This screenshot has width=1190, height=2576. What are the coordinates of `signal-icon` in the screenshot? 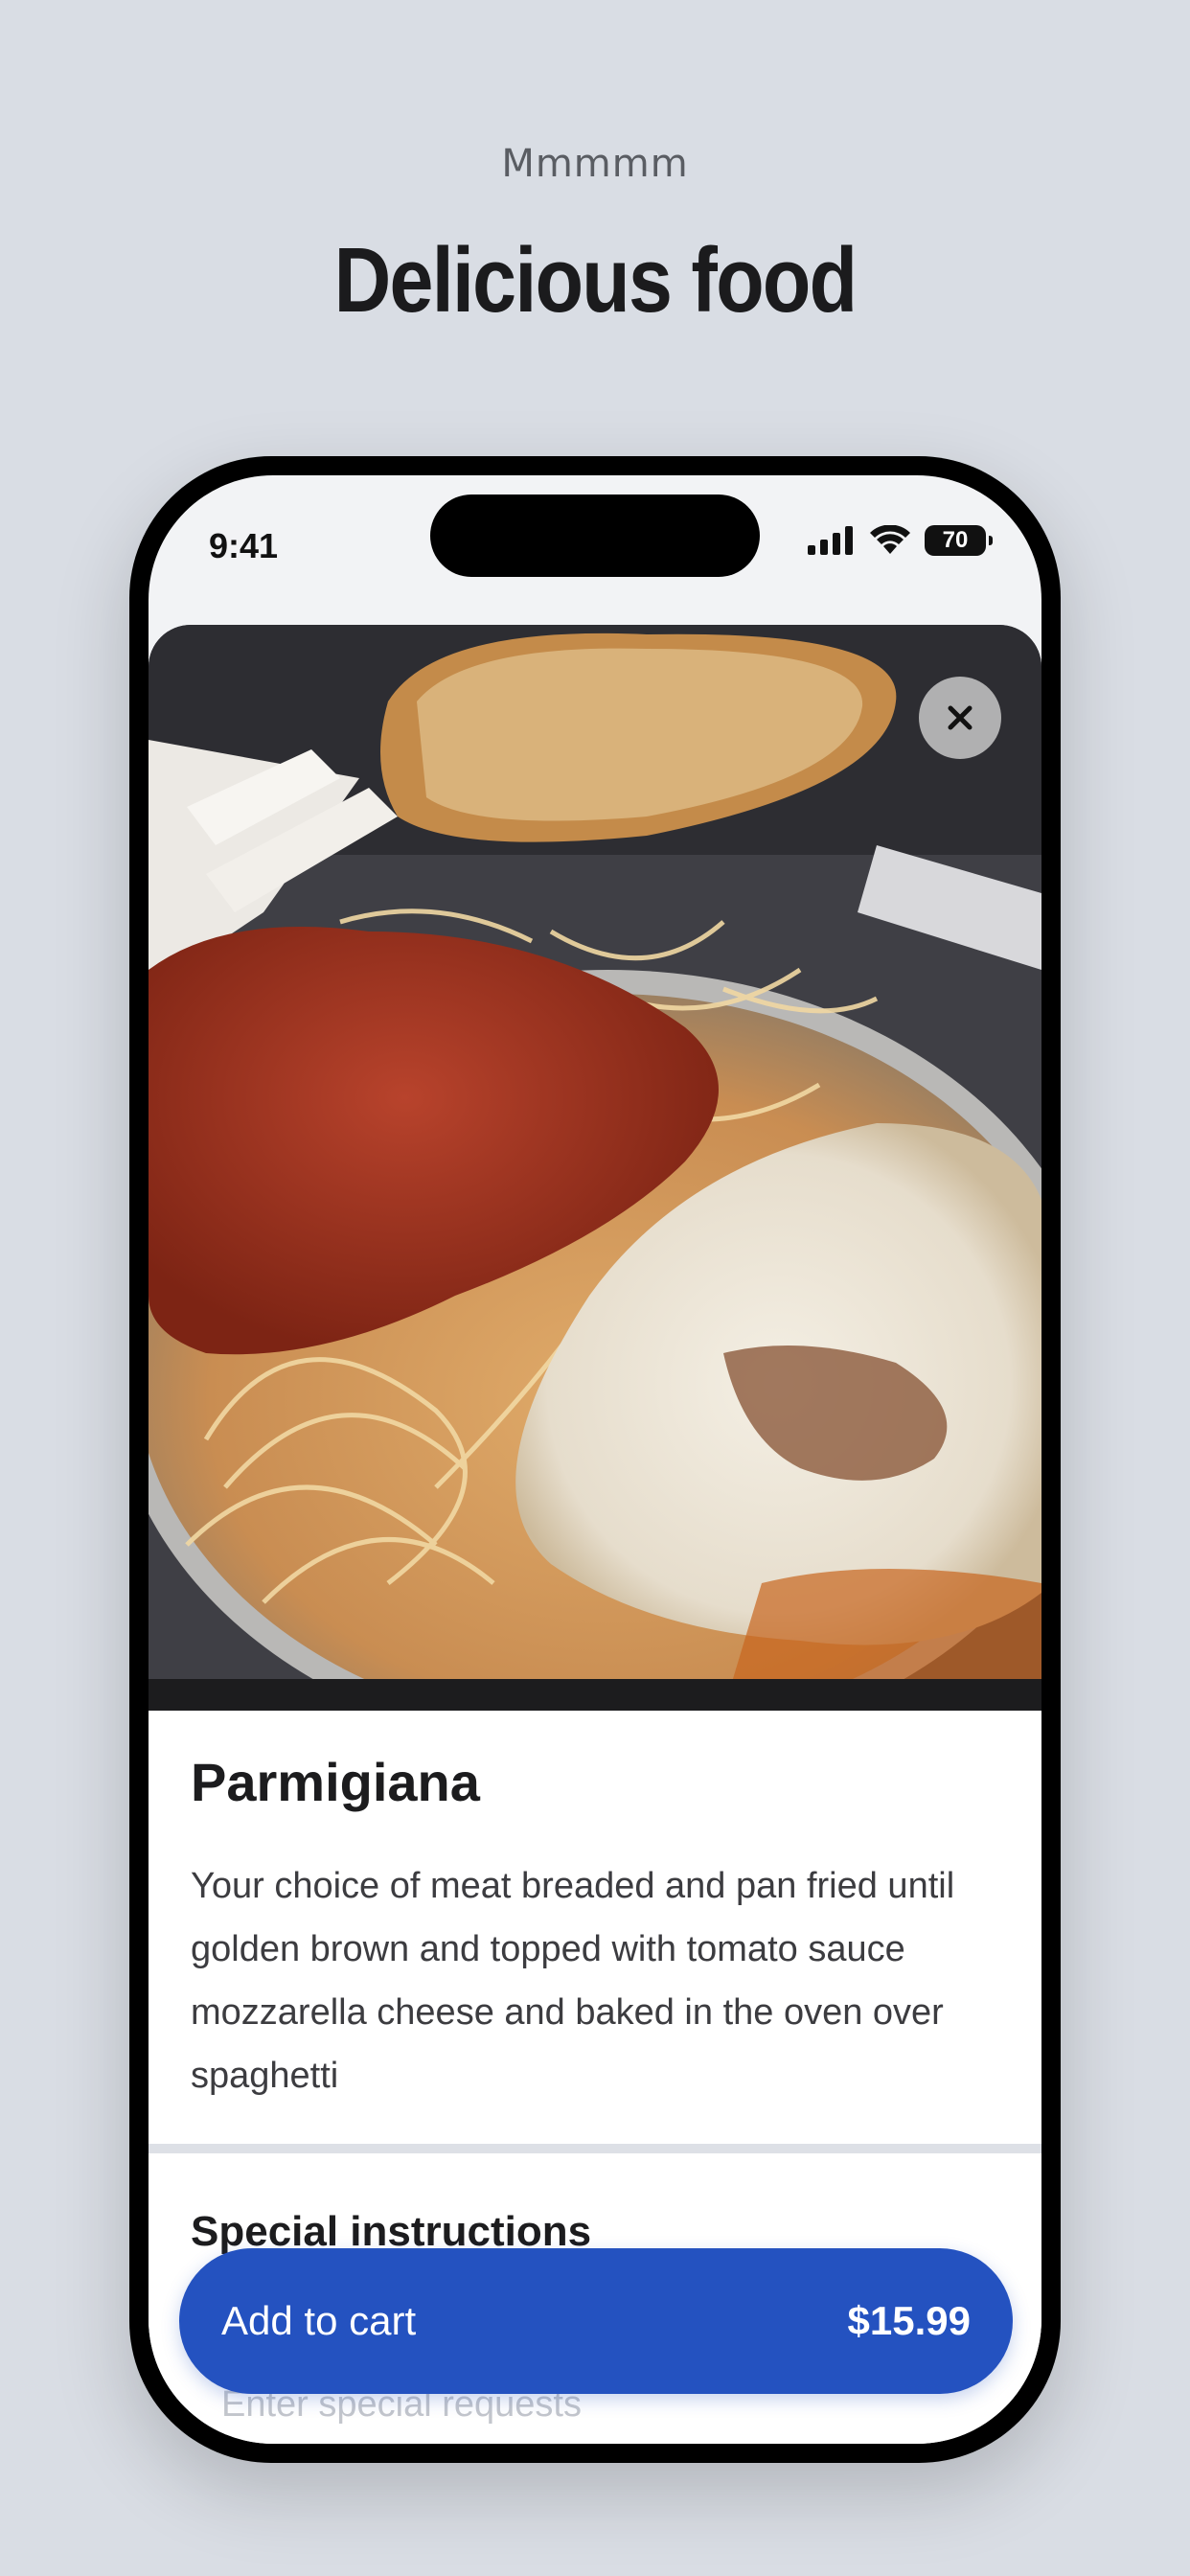 It's located at (831, 540).